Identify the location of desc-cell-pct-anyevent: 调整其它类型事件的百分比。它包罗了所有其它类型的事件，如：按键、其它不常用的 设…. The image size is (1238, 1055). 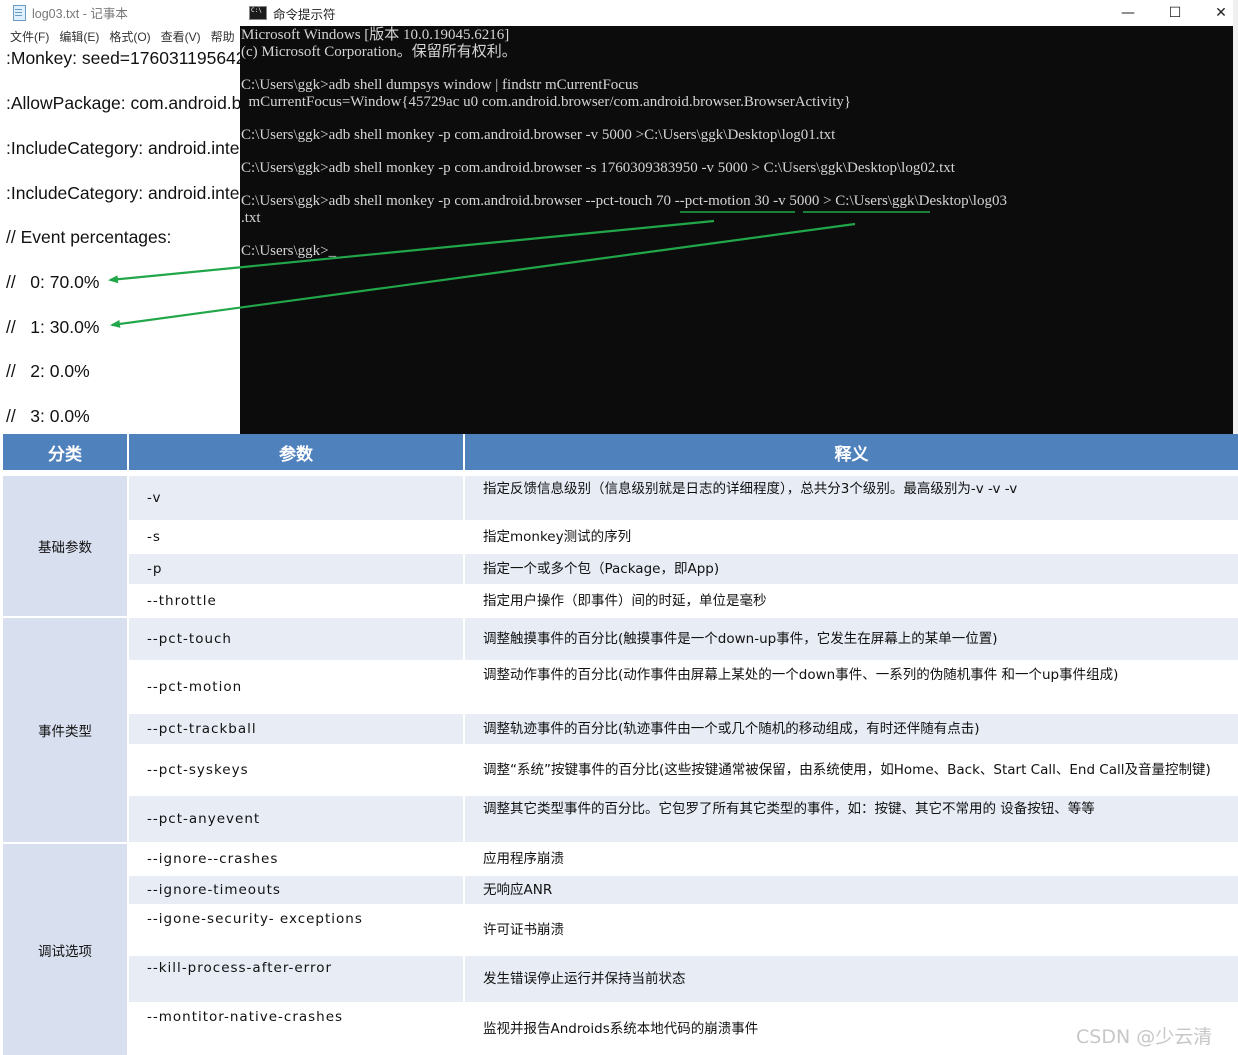
(851, 819).